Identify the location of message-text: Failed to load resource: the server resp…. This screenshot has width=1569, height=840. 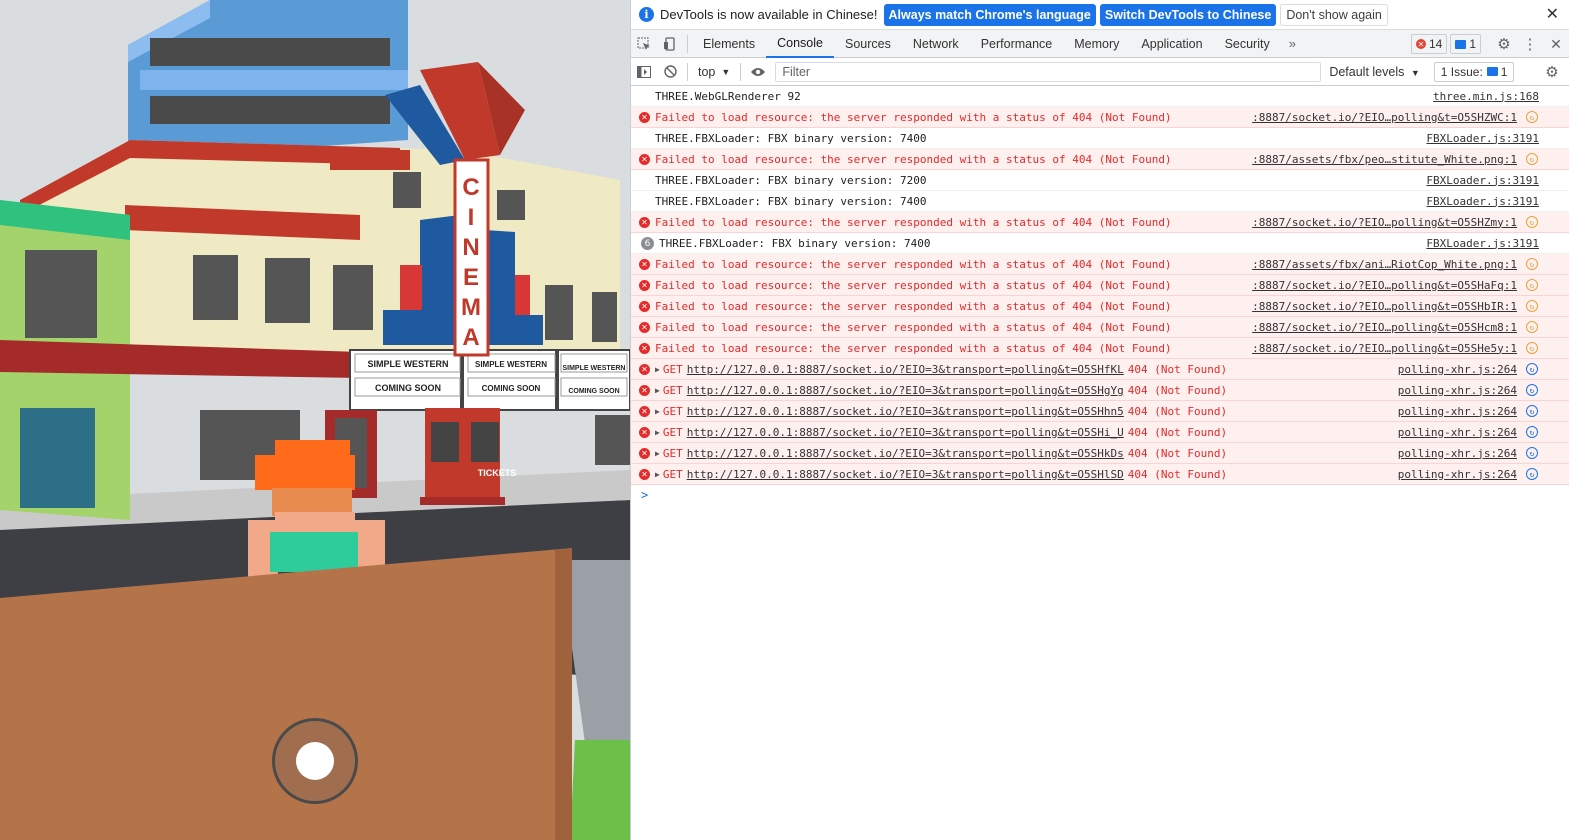
(913, 117).